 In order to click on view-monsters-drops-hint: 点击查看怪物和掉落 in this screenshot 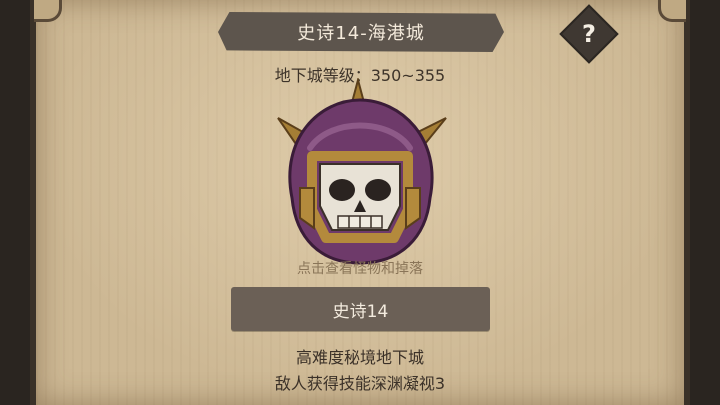, I will do `click(360, 268)`.